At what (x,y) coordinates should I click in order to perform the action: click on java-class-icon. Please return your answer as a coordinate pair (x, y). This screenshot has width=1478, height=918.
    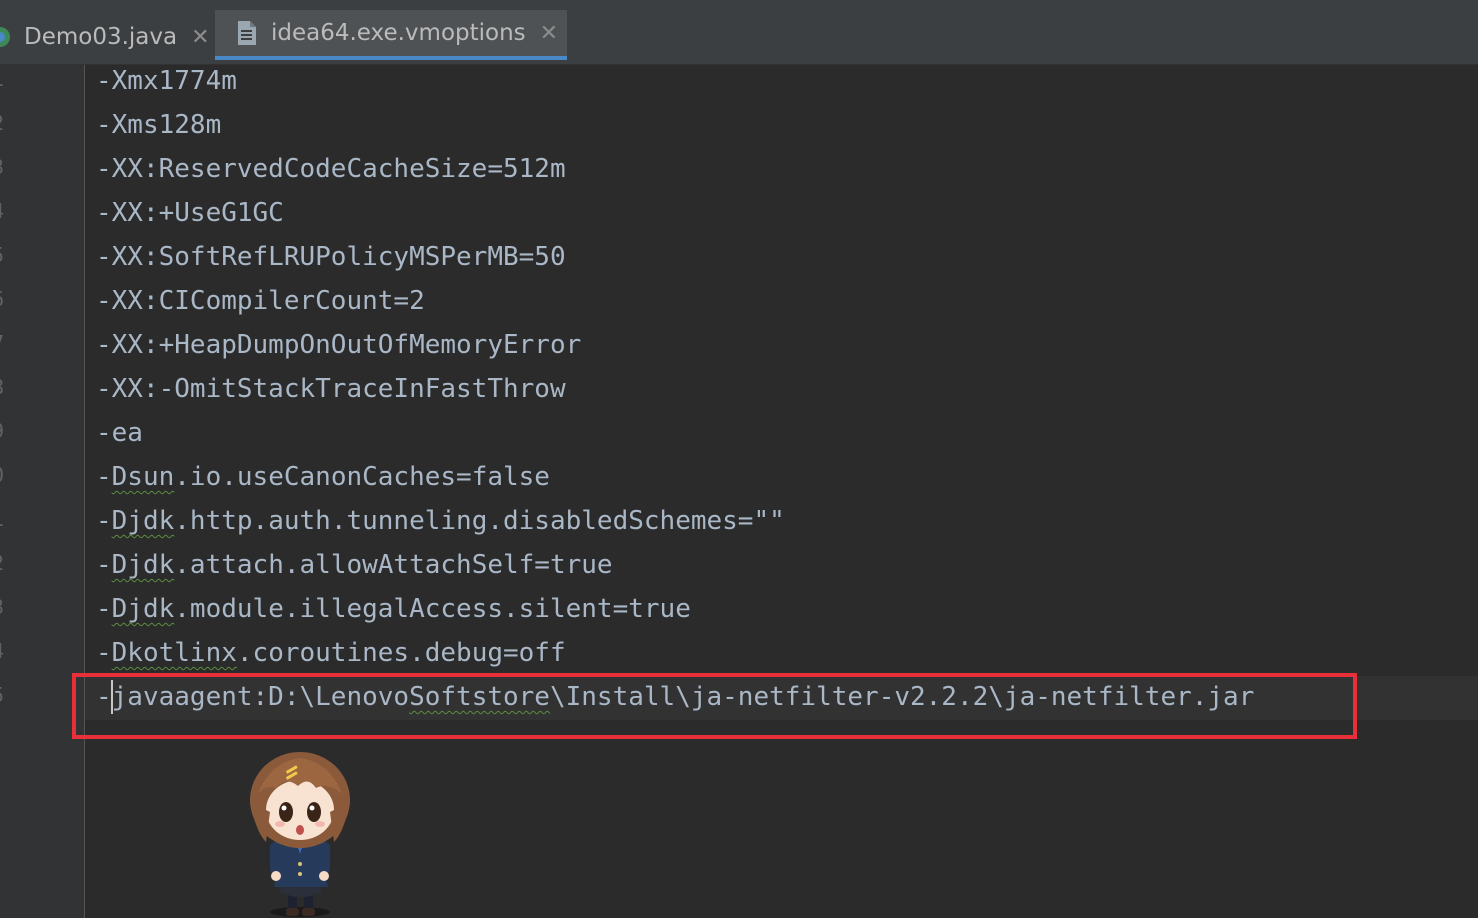
    Looking at the image, I should click on (5, 37).